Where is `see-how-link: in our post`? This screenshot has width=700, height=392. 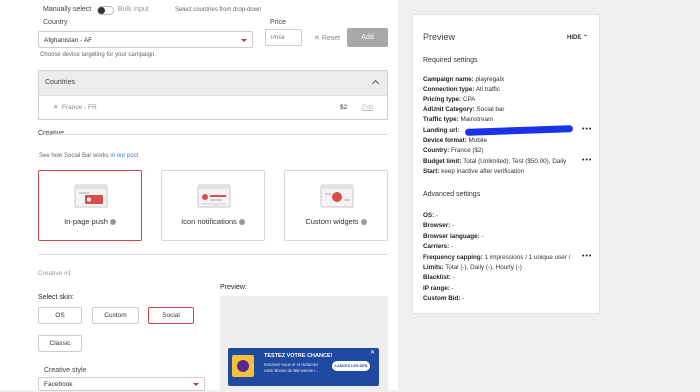
see-how-link: in our post is located at coordinates (124, 156).